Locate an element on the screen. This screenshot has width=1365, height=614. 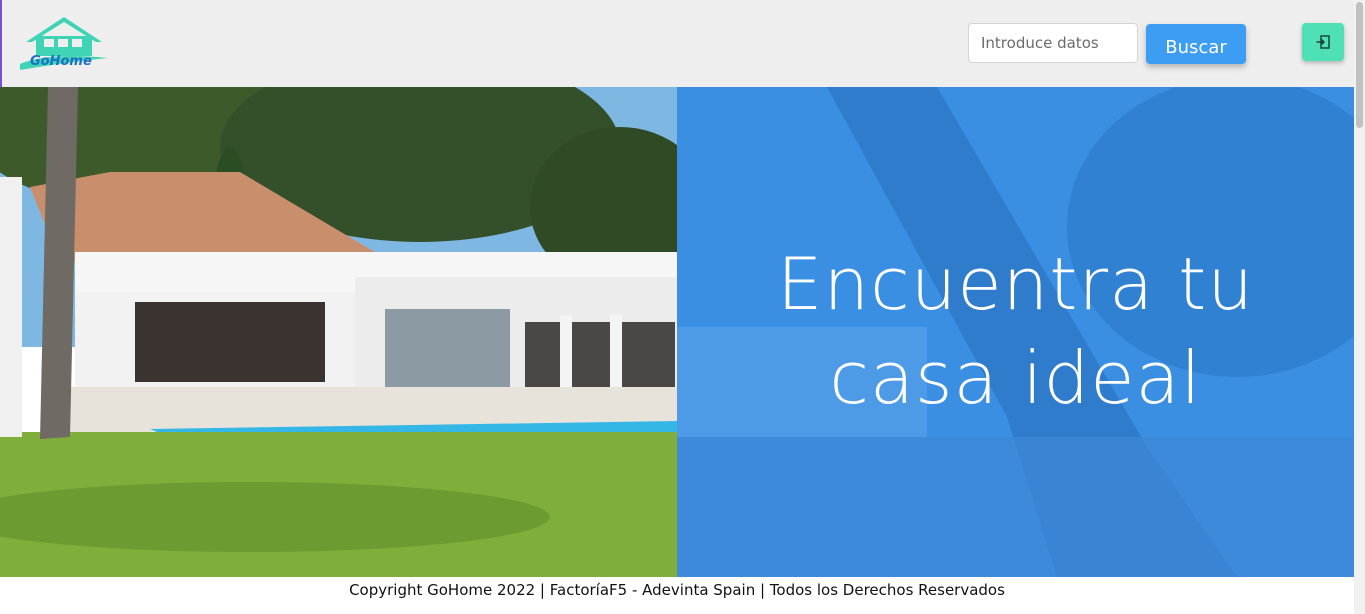
scrollbar-thumb is located at coordinates (1359, 65).